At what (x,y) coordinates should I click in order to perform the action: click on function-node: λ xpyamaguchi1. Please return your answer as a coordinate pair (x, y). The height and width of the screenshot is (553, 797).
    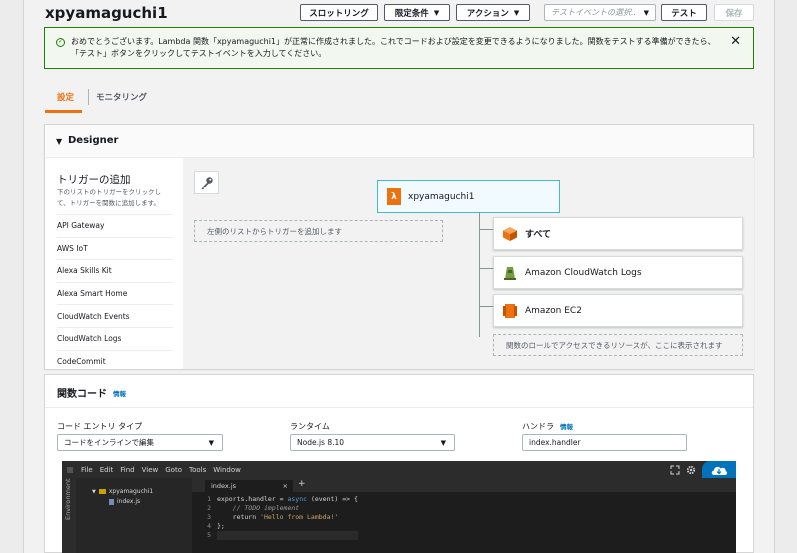
    Looking at the image, I should click on (468, 196).